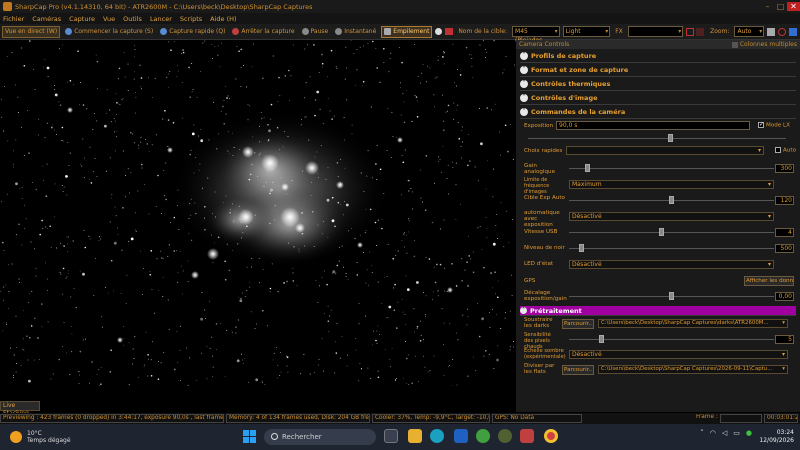 This screenshot has width=800, height=450. Describe the element at coordinates (780, 6) in the screenshot. I see `maximize-button: □` at that location.